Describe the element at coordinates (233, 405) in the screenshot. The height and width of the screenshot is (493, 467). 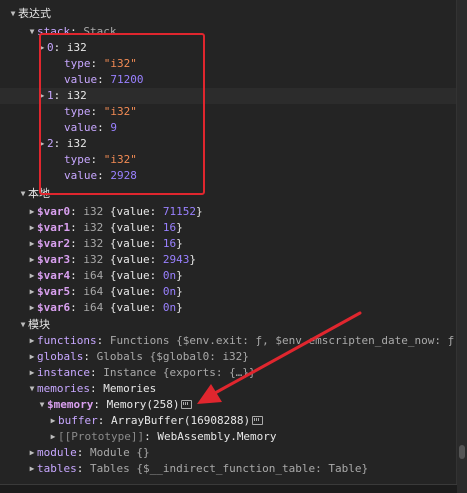
I see `memory-row: ▼ $memory: Memory(258)` at that location.